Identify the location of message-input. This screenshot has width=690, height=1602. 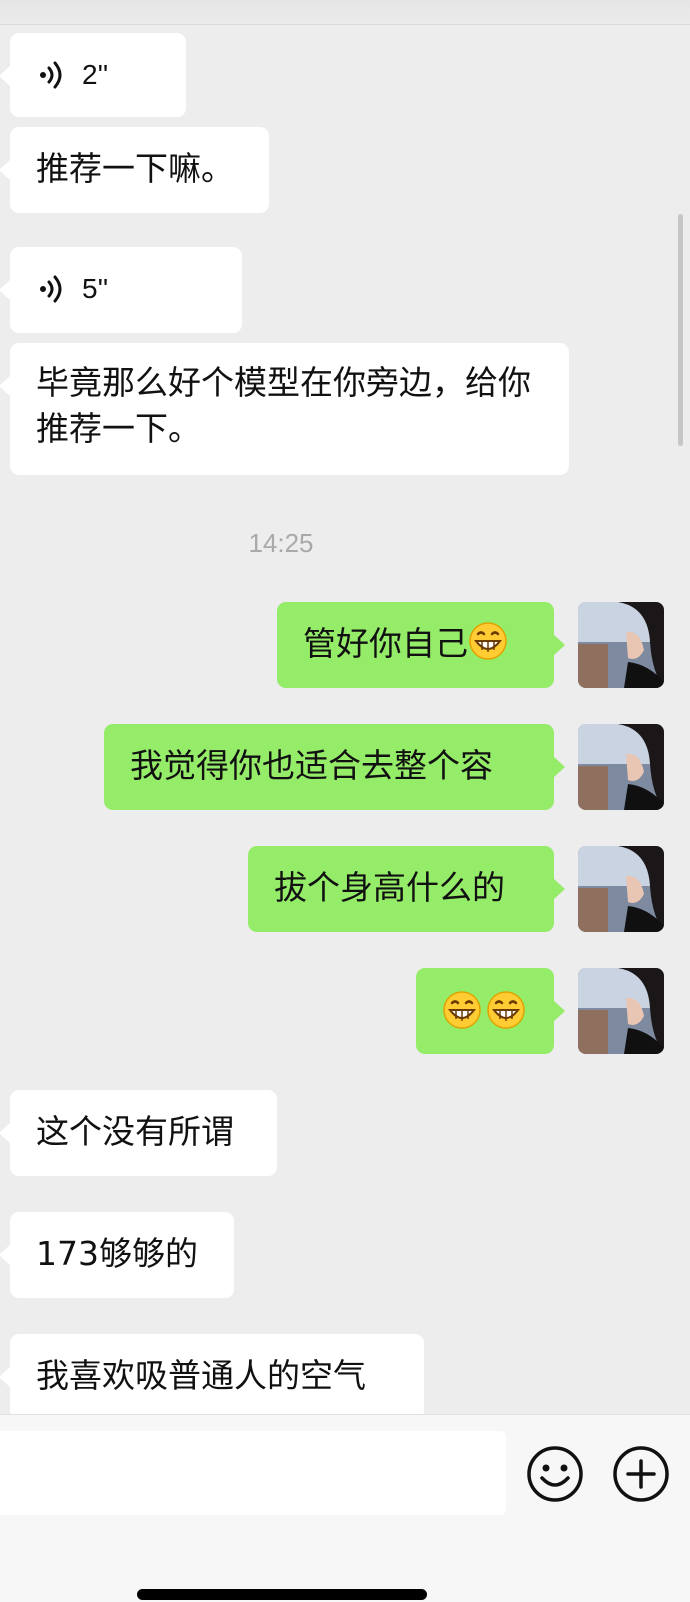
(253, 1473).